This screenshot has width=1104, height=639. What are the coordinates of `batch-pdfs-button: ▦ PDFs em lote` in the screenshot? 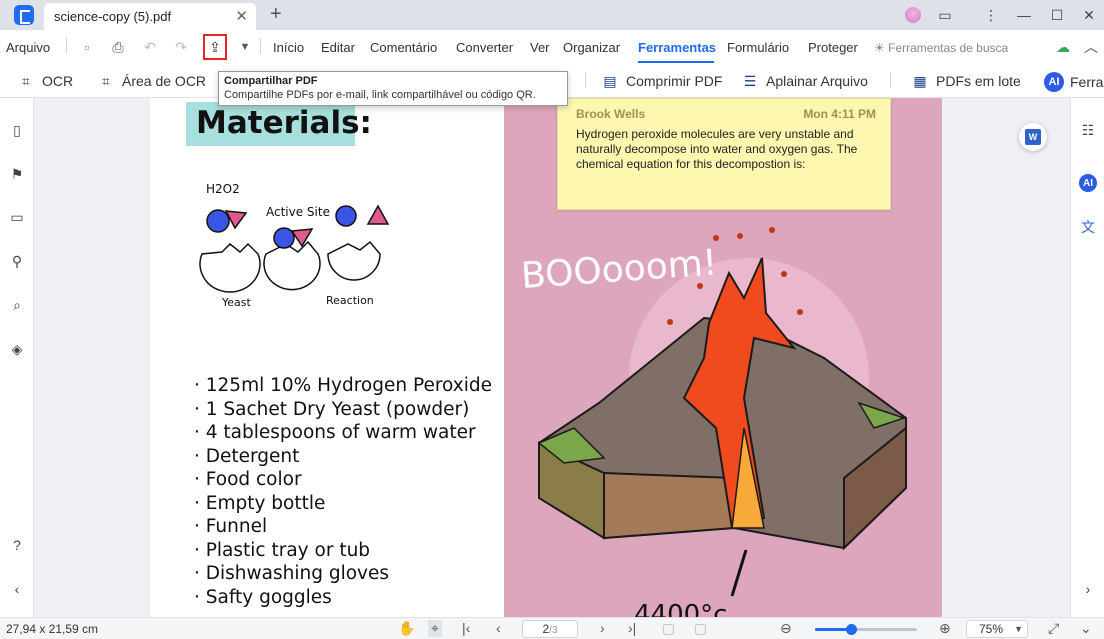 It's located at (965, 81).